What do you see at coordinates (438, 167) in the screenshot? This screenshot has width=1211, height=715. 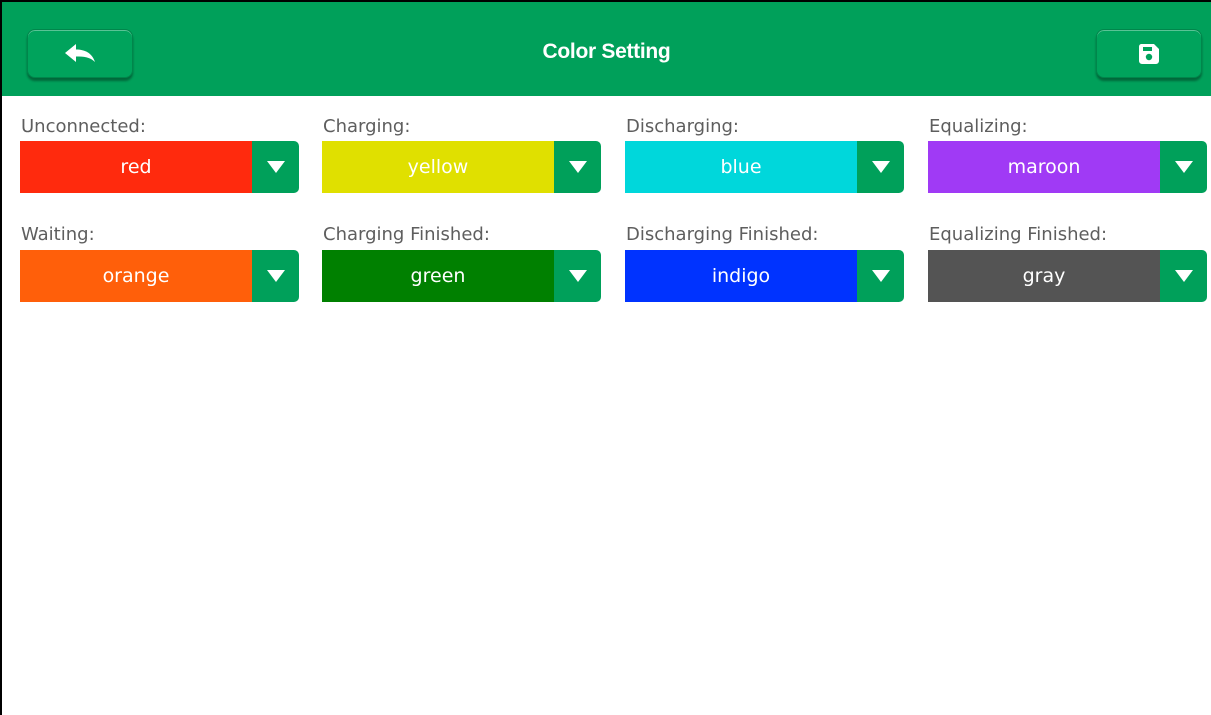 I see `selected-color-value: yellow` at bounding box center [438, 167].